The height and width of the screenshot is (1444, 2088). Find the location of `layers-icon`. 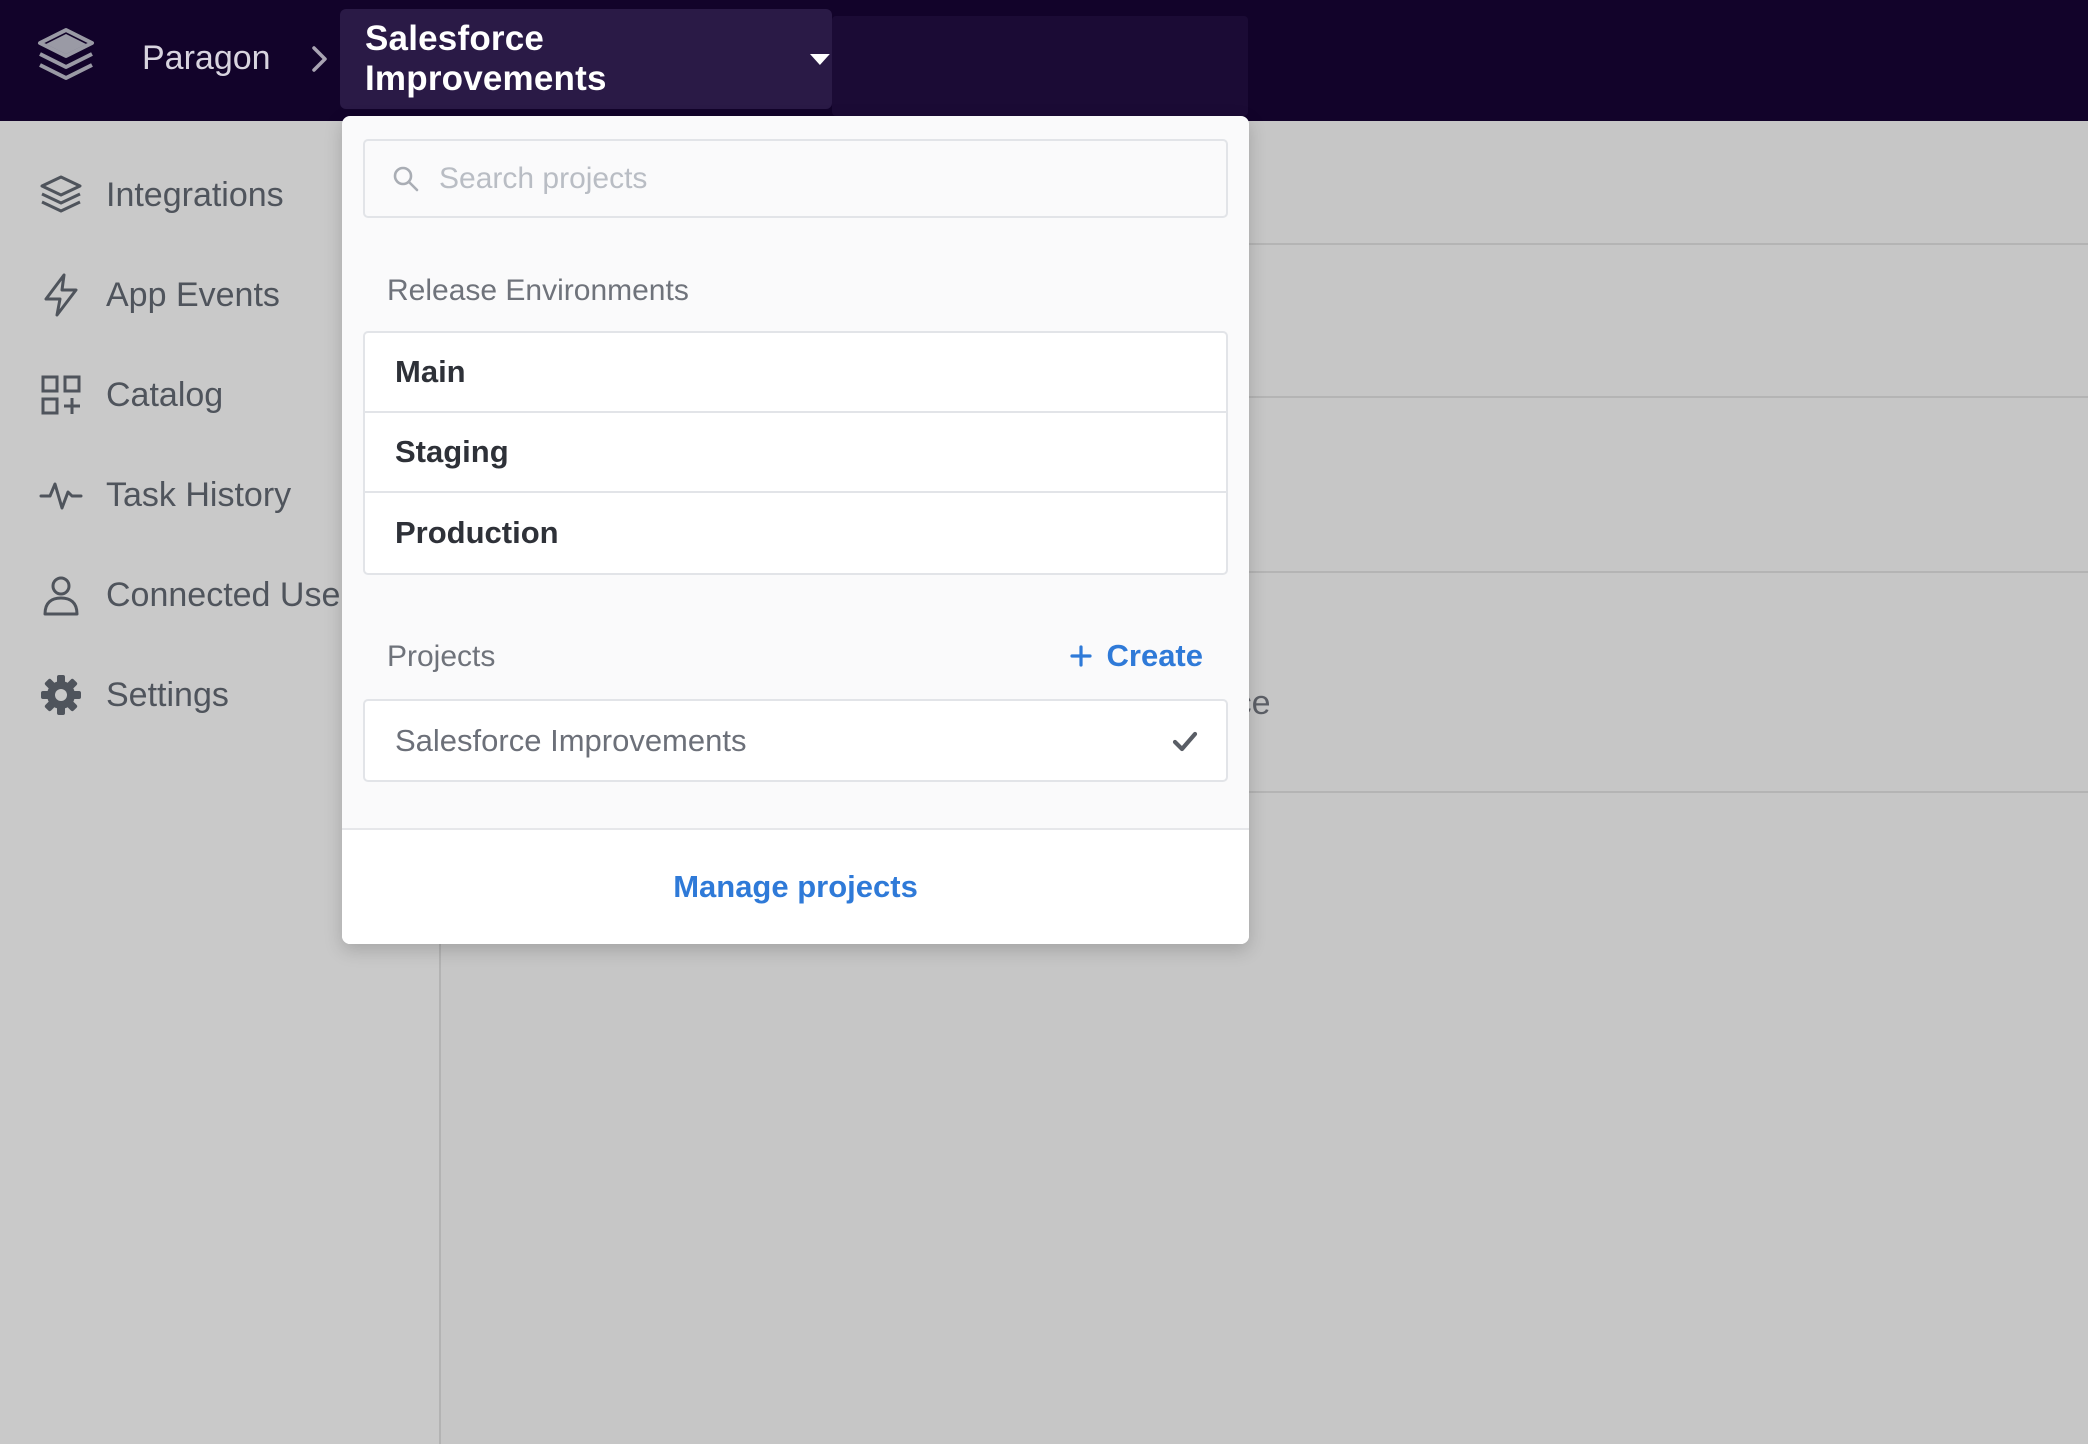

layers-icon is located at coordinates (61, 194).